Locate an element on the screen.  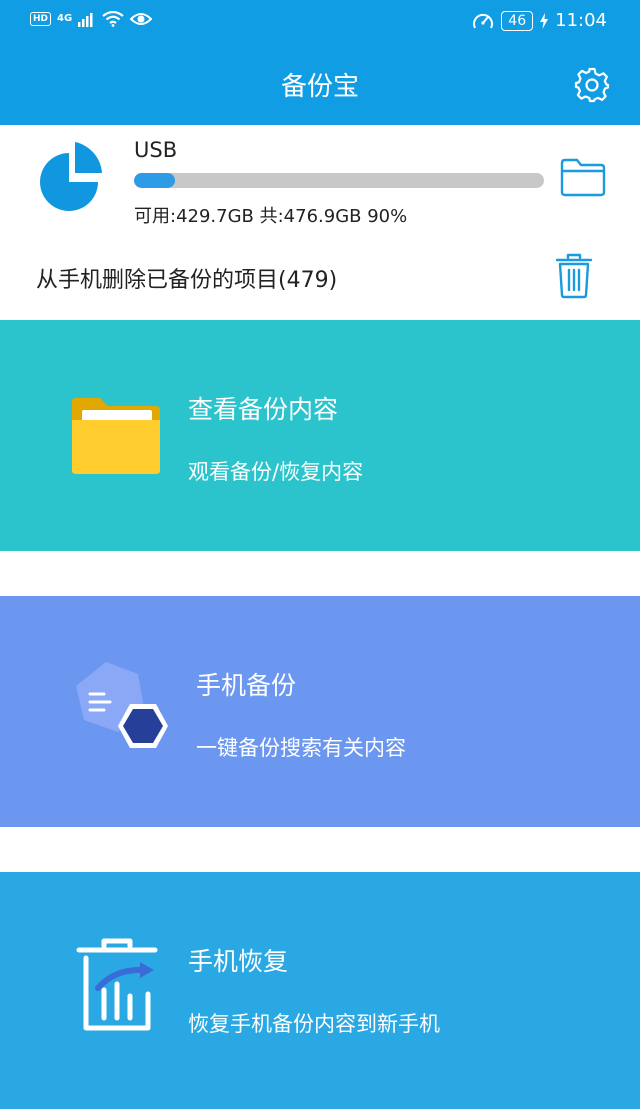
storage-usage-text: 可用:429.7GB 共:476.9GB 90% is located at coordinates (271, 216).